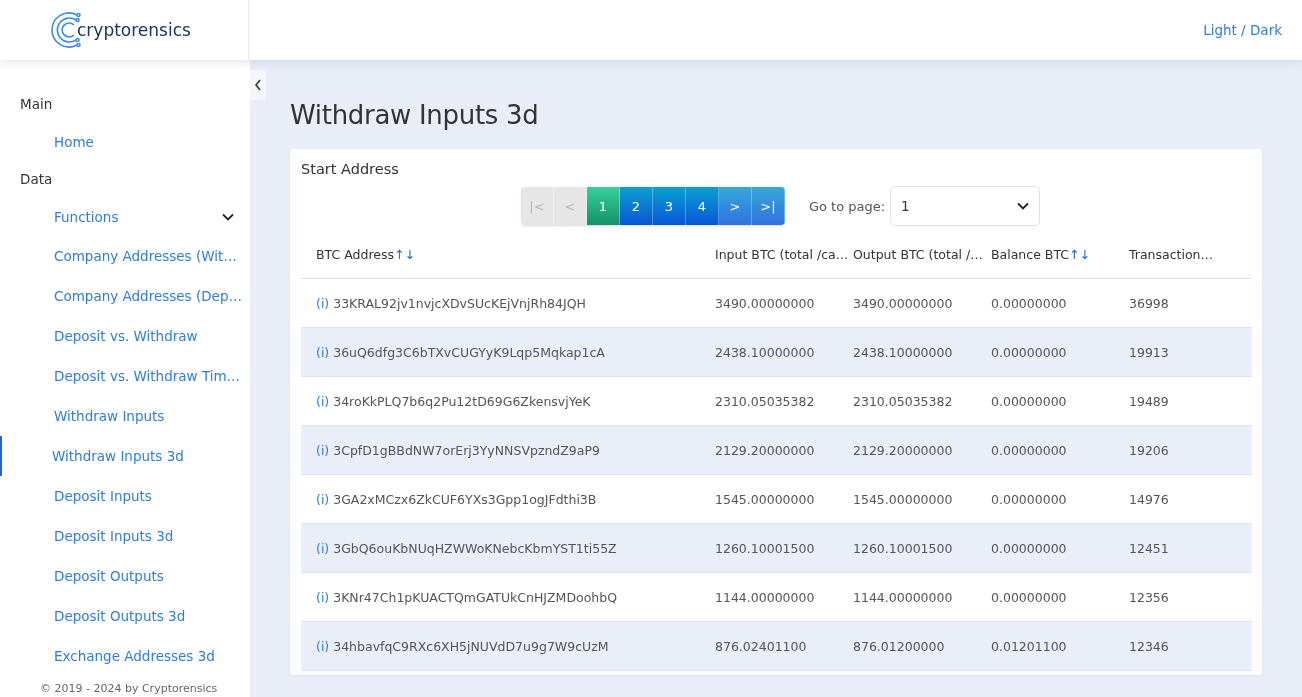 This screenshot has height=697, width=1302. Describe the element at coordinates (603, 206) in the screenshot. I see `page-button: 1` at that location.